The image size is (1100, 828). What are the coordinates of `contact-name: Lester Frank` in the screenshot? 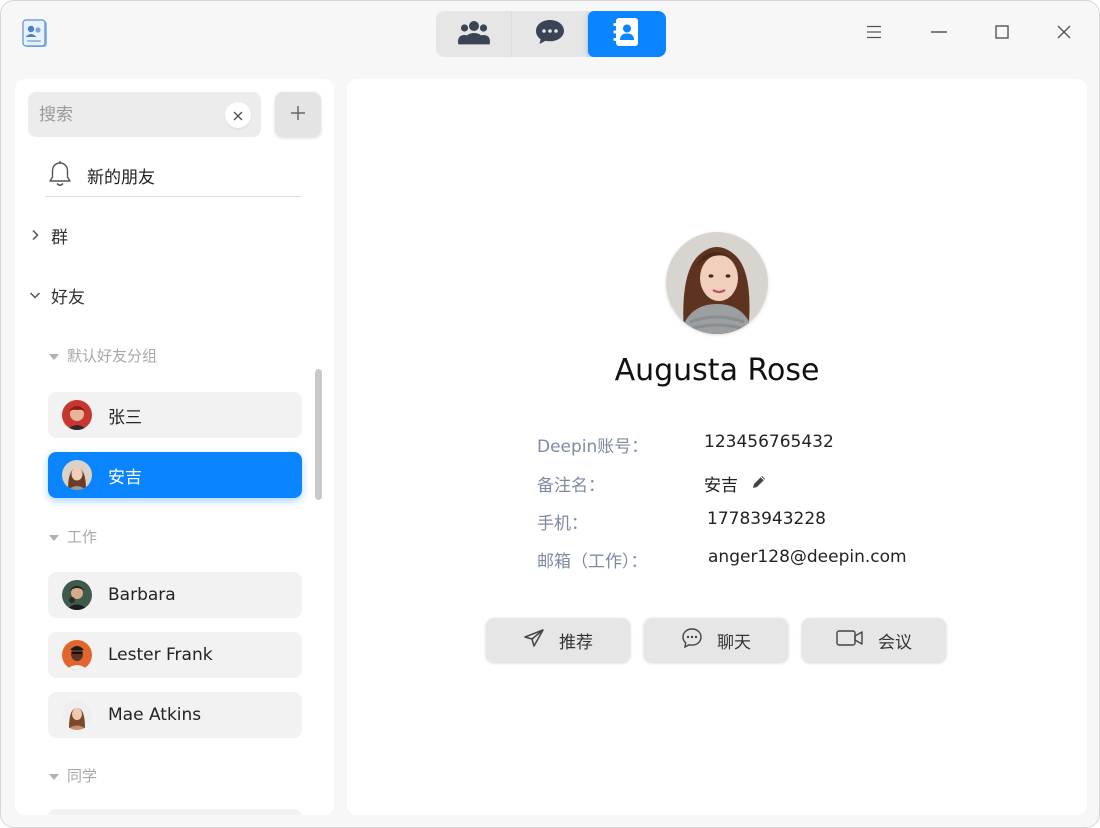 It's located at (160, 655).